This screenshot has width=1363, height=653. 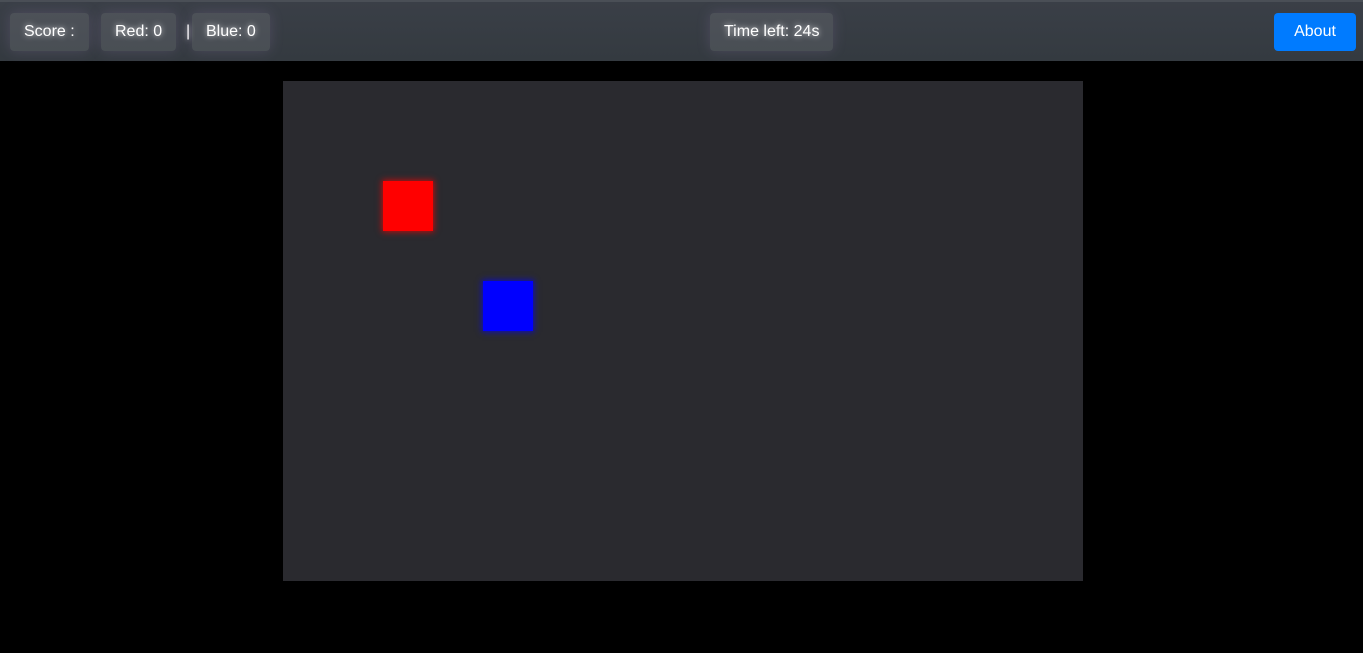 What do you see at coordinates (508, 306) in the screenshot?
I see `blue-player` at bounding box center [508, 306].